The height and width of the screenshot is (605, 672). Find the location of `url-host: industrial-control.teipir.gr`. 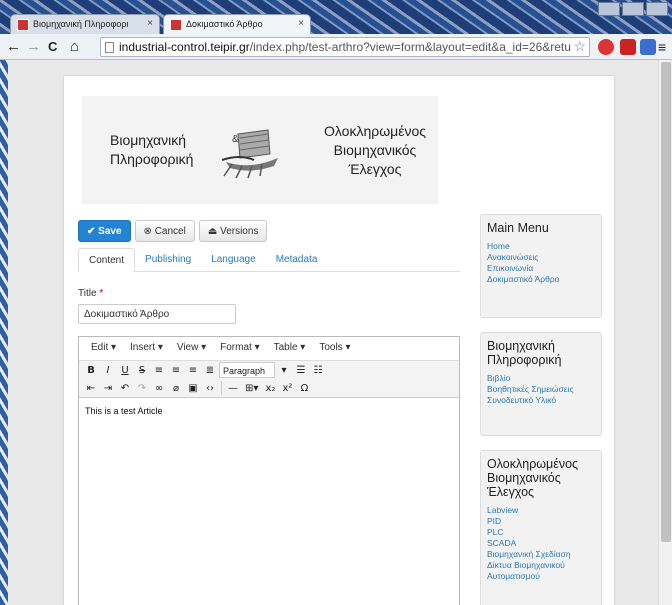

url-host: industrial-control.teipir.gr is located at coordinates (184, 47).